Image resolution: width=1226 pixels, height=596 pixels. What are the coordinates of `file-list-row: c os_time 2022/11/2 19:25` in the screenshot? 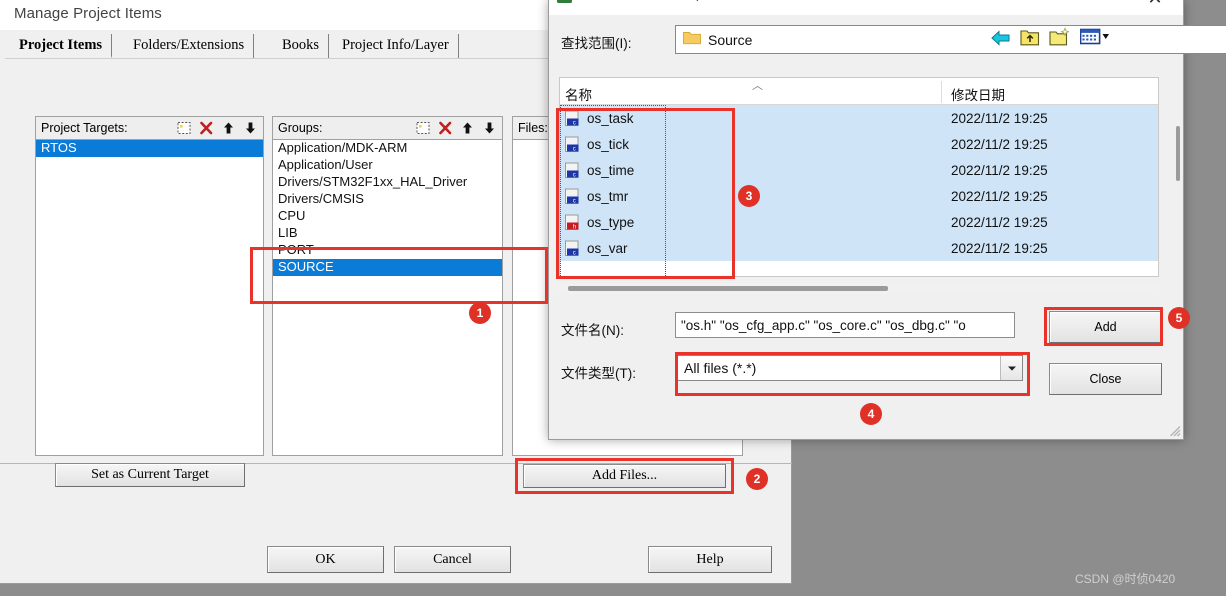 It's located at (859, 170).